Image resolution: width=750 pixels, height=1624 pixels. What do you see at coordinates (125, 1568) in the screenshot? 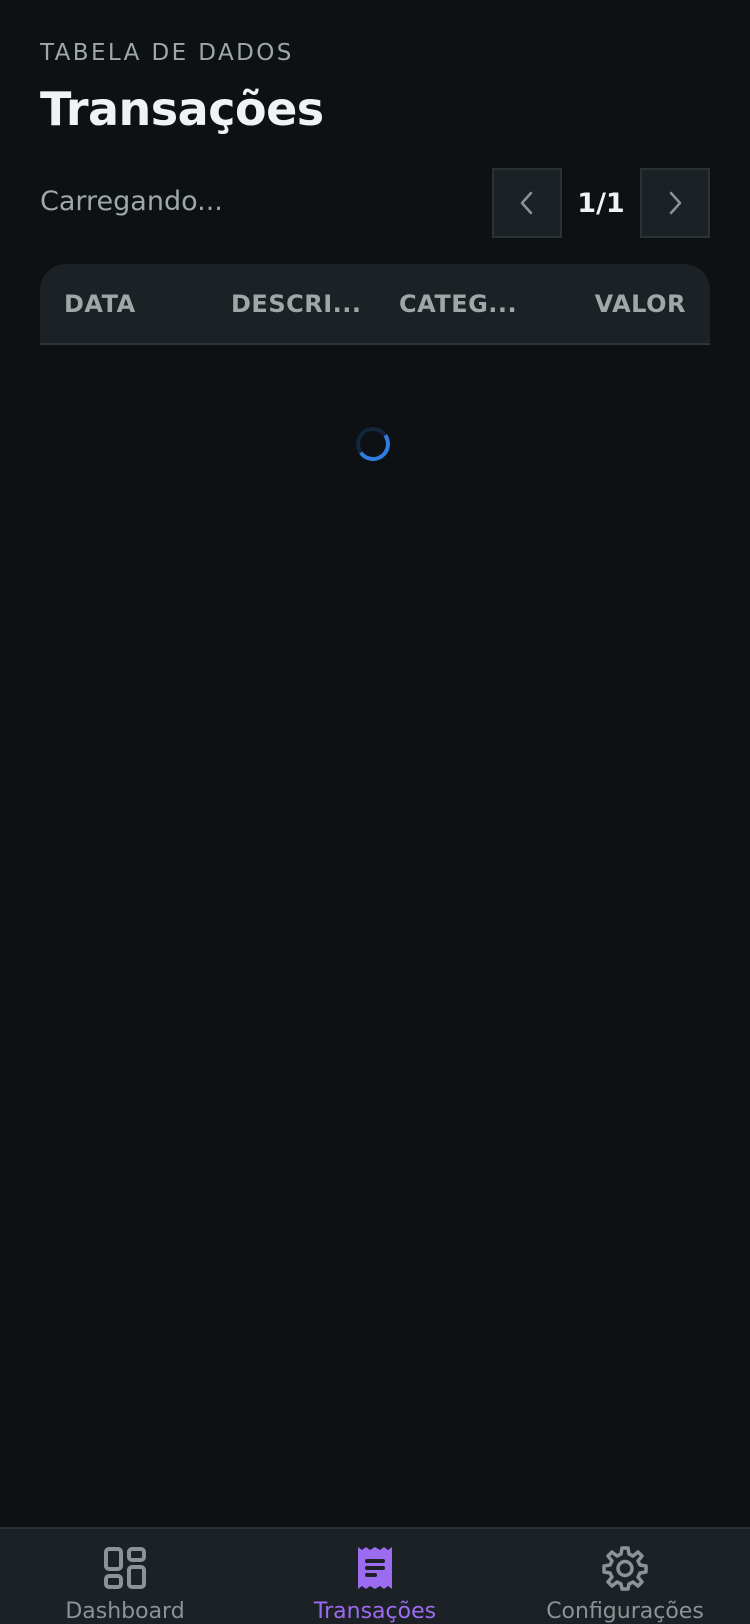
I see `grid-icon` at bounding box center [125, 1568].